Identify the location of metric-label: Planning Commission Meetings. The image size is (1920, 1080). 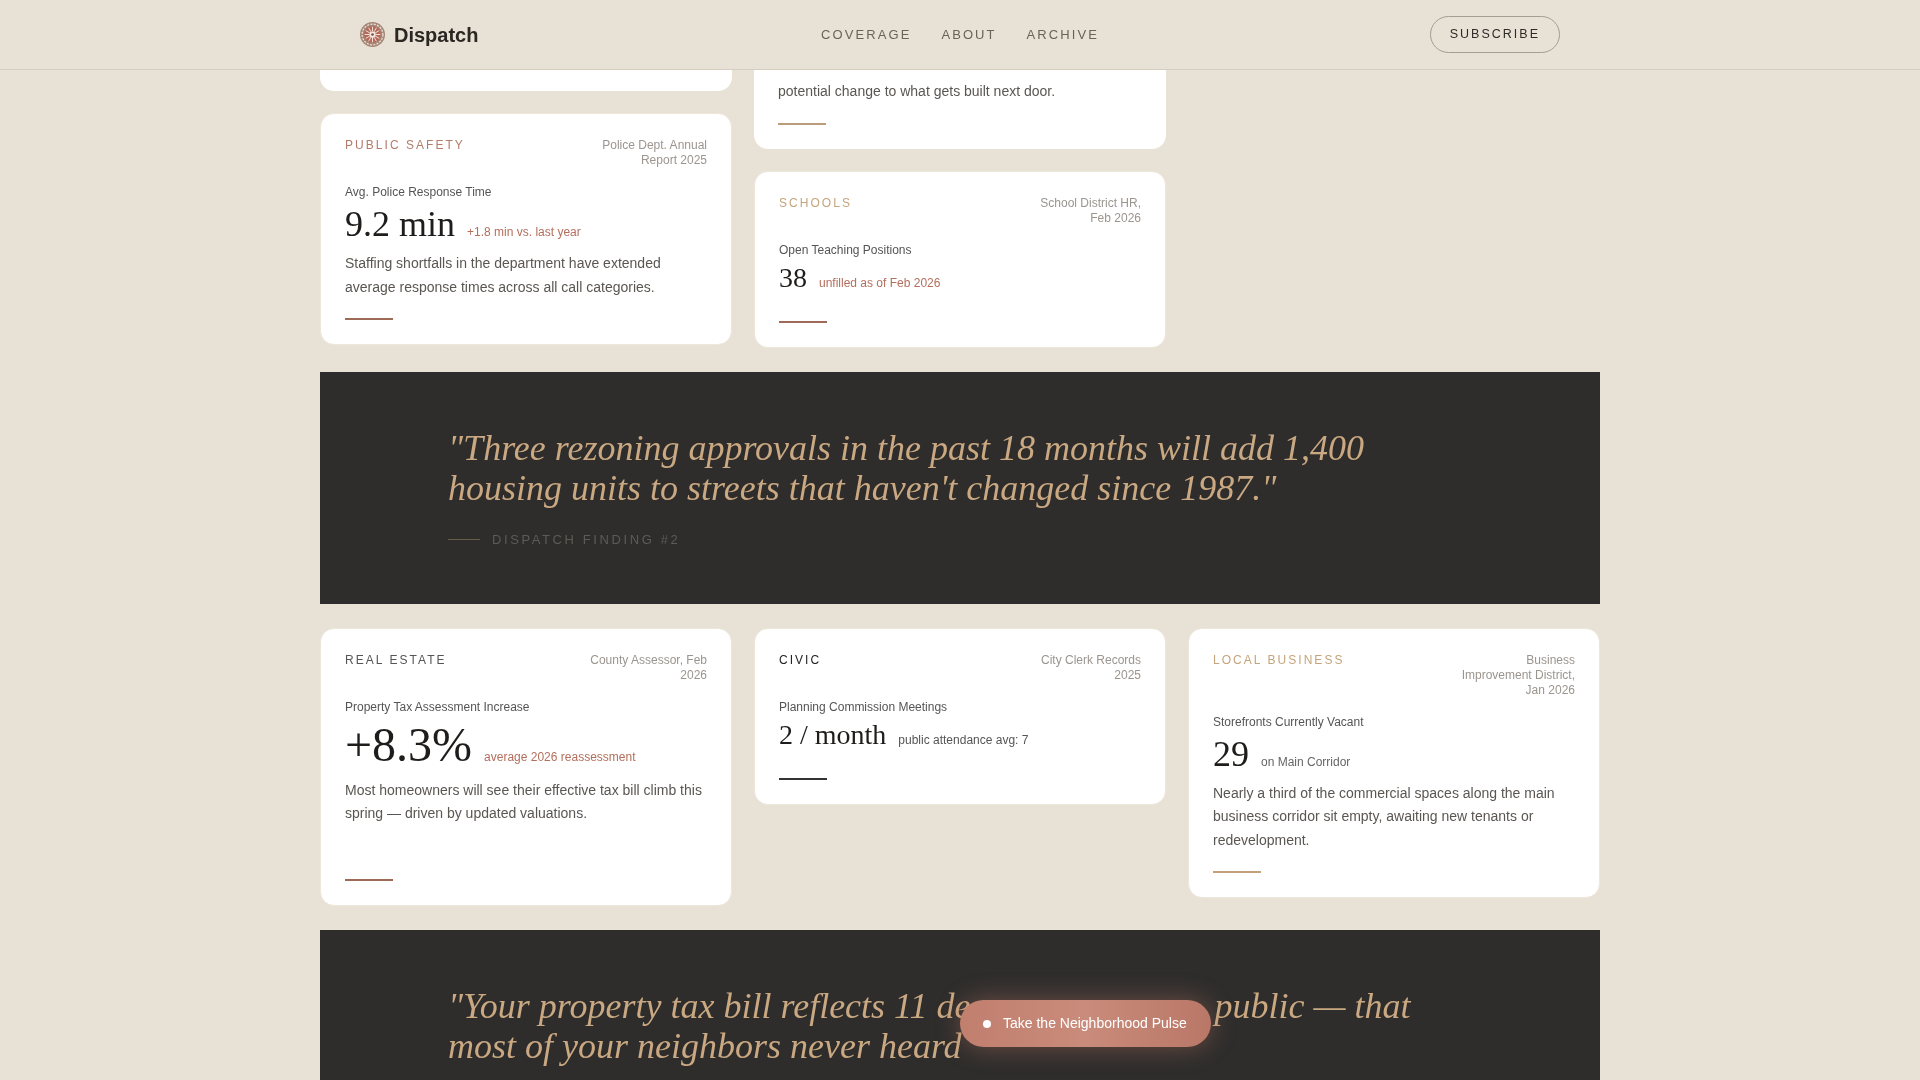
(864, 706).